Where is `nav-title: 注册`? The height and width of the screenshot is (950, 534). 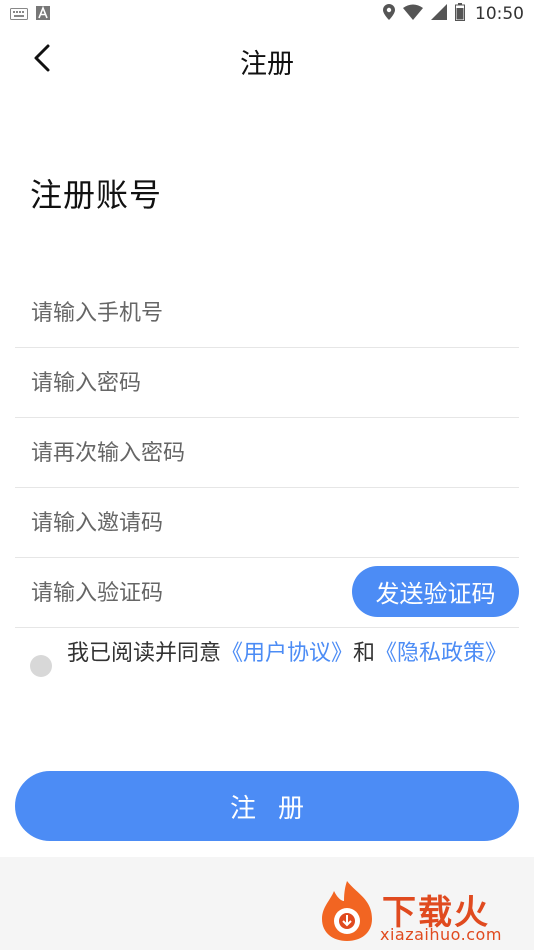
nav-title: 注册 is located at coordinates (267, 64).